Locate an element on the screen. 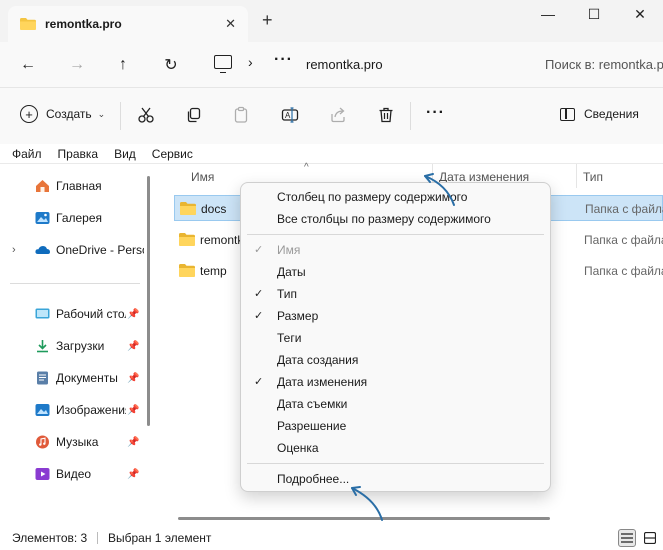  menu-item-label: Оценка is located at coordinates (298, 448).